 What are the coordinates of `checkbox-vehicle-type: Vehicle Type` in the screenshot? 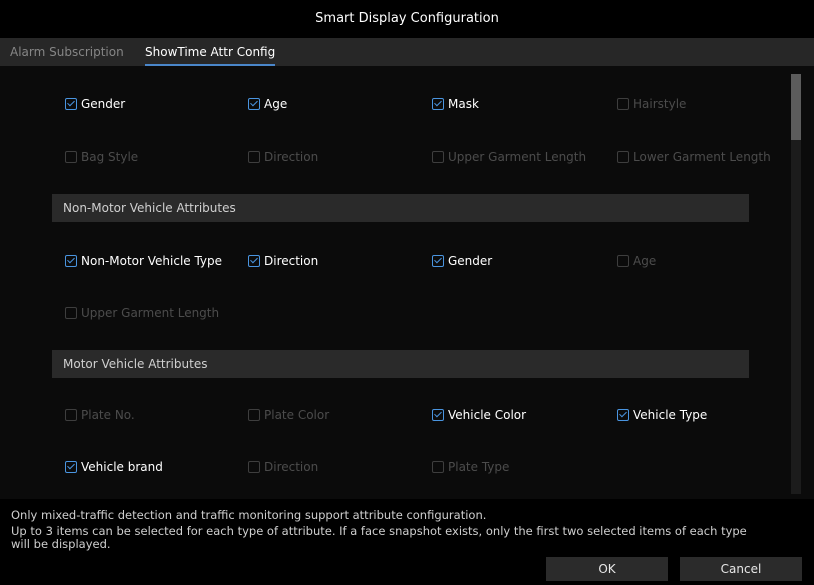 It's located at (662, 415).